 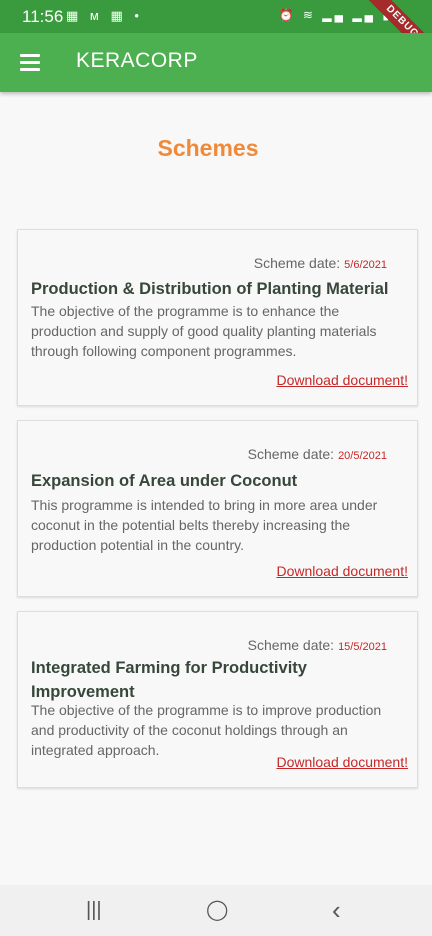 I want to click on status-bar: 11:56 ▦ ᴍ ▦ • ⏰ ≋ ▂▄ ▂▄ ▮ DEBUG, so click(x=216, y=35).